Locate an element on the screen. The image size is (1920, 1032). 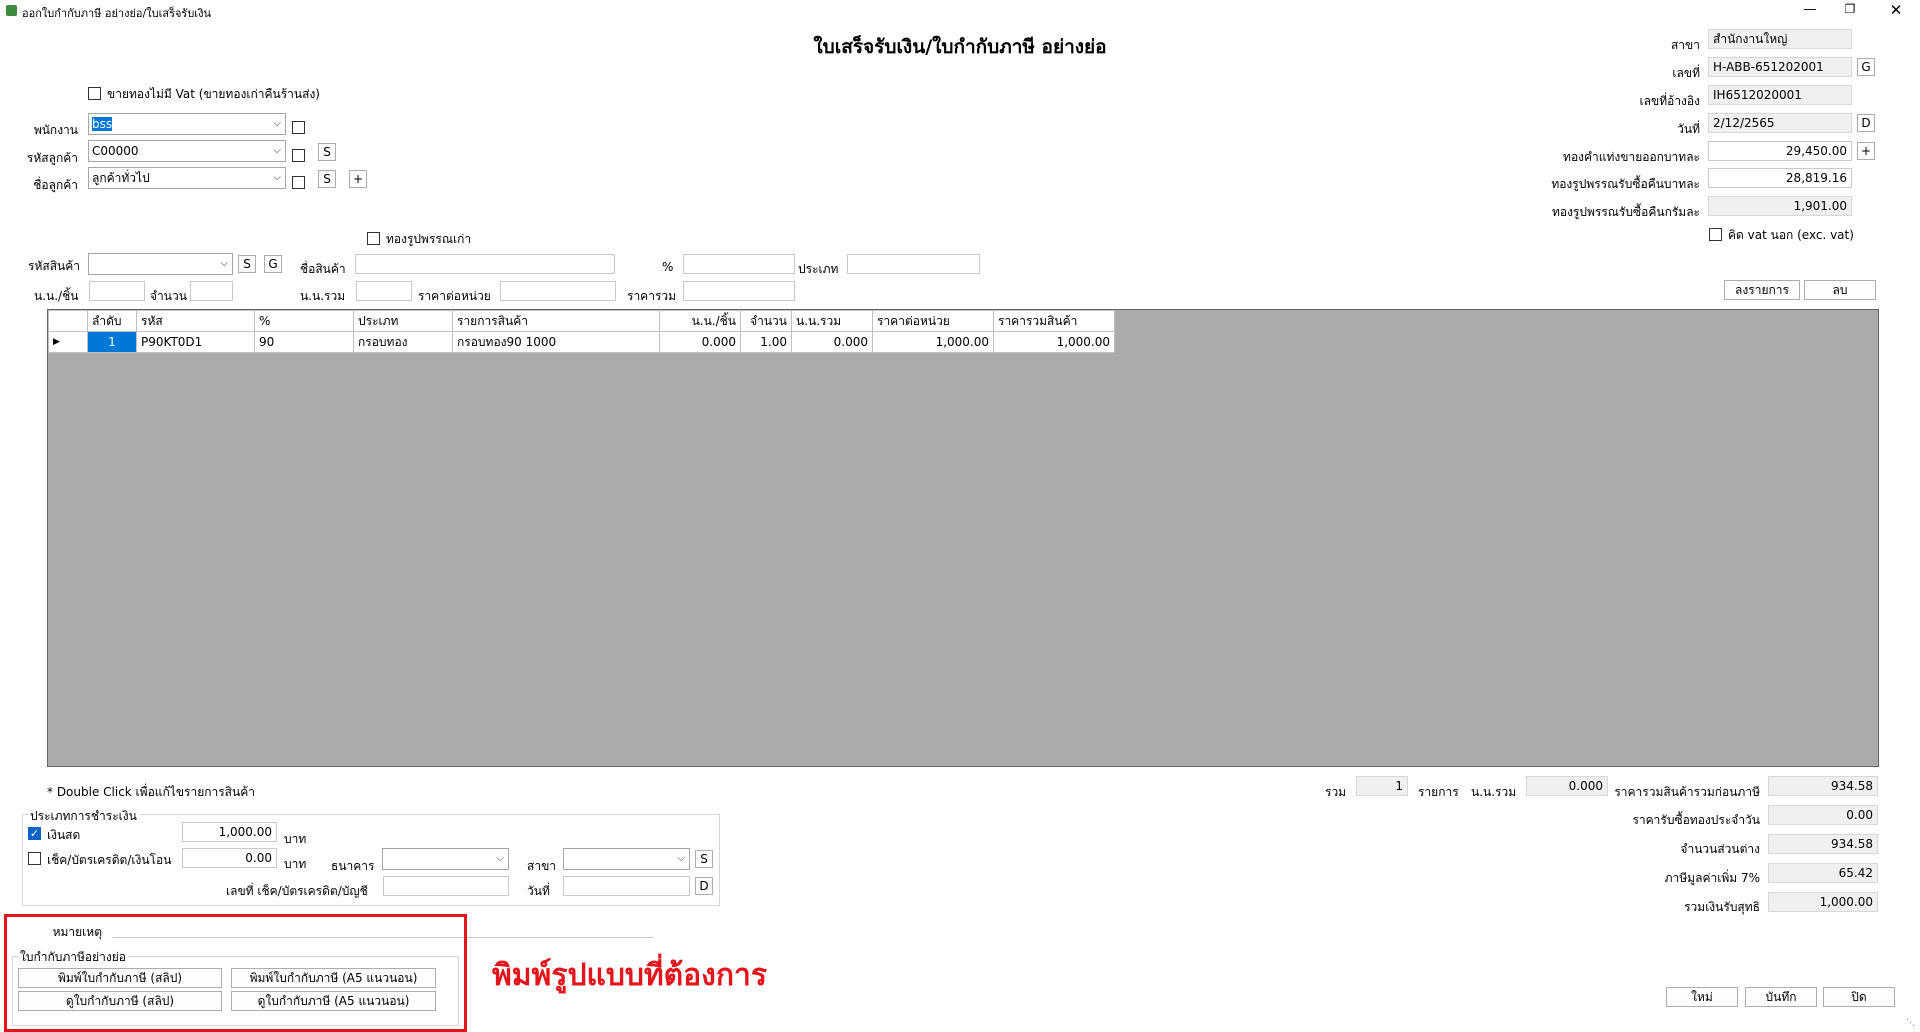
column-header: จำนวน is located at coordinates (766, 321).